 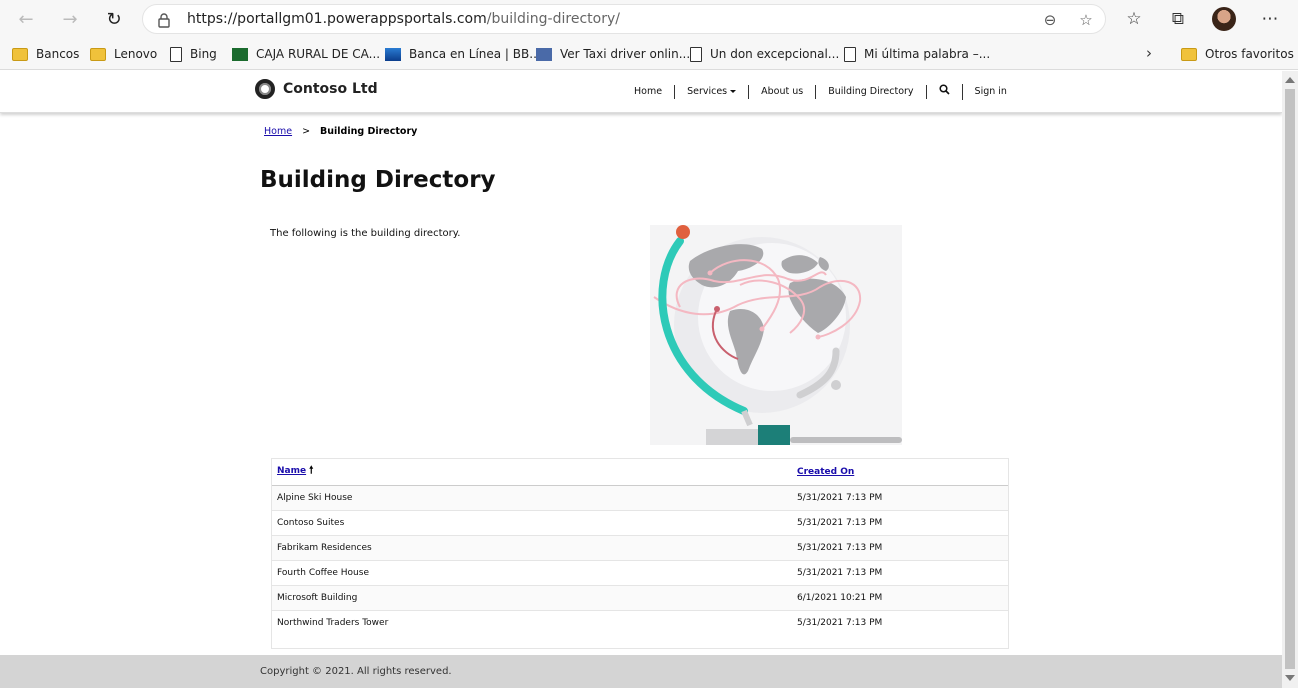 I want to click on forward-arrow-icon: →, so click(x=70, y=19).